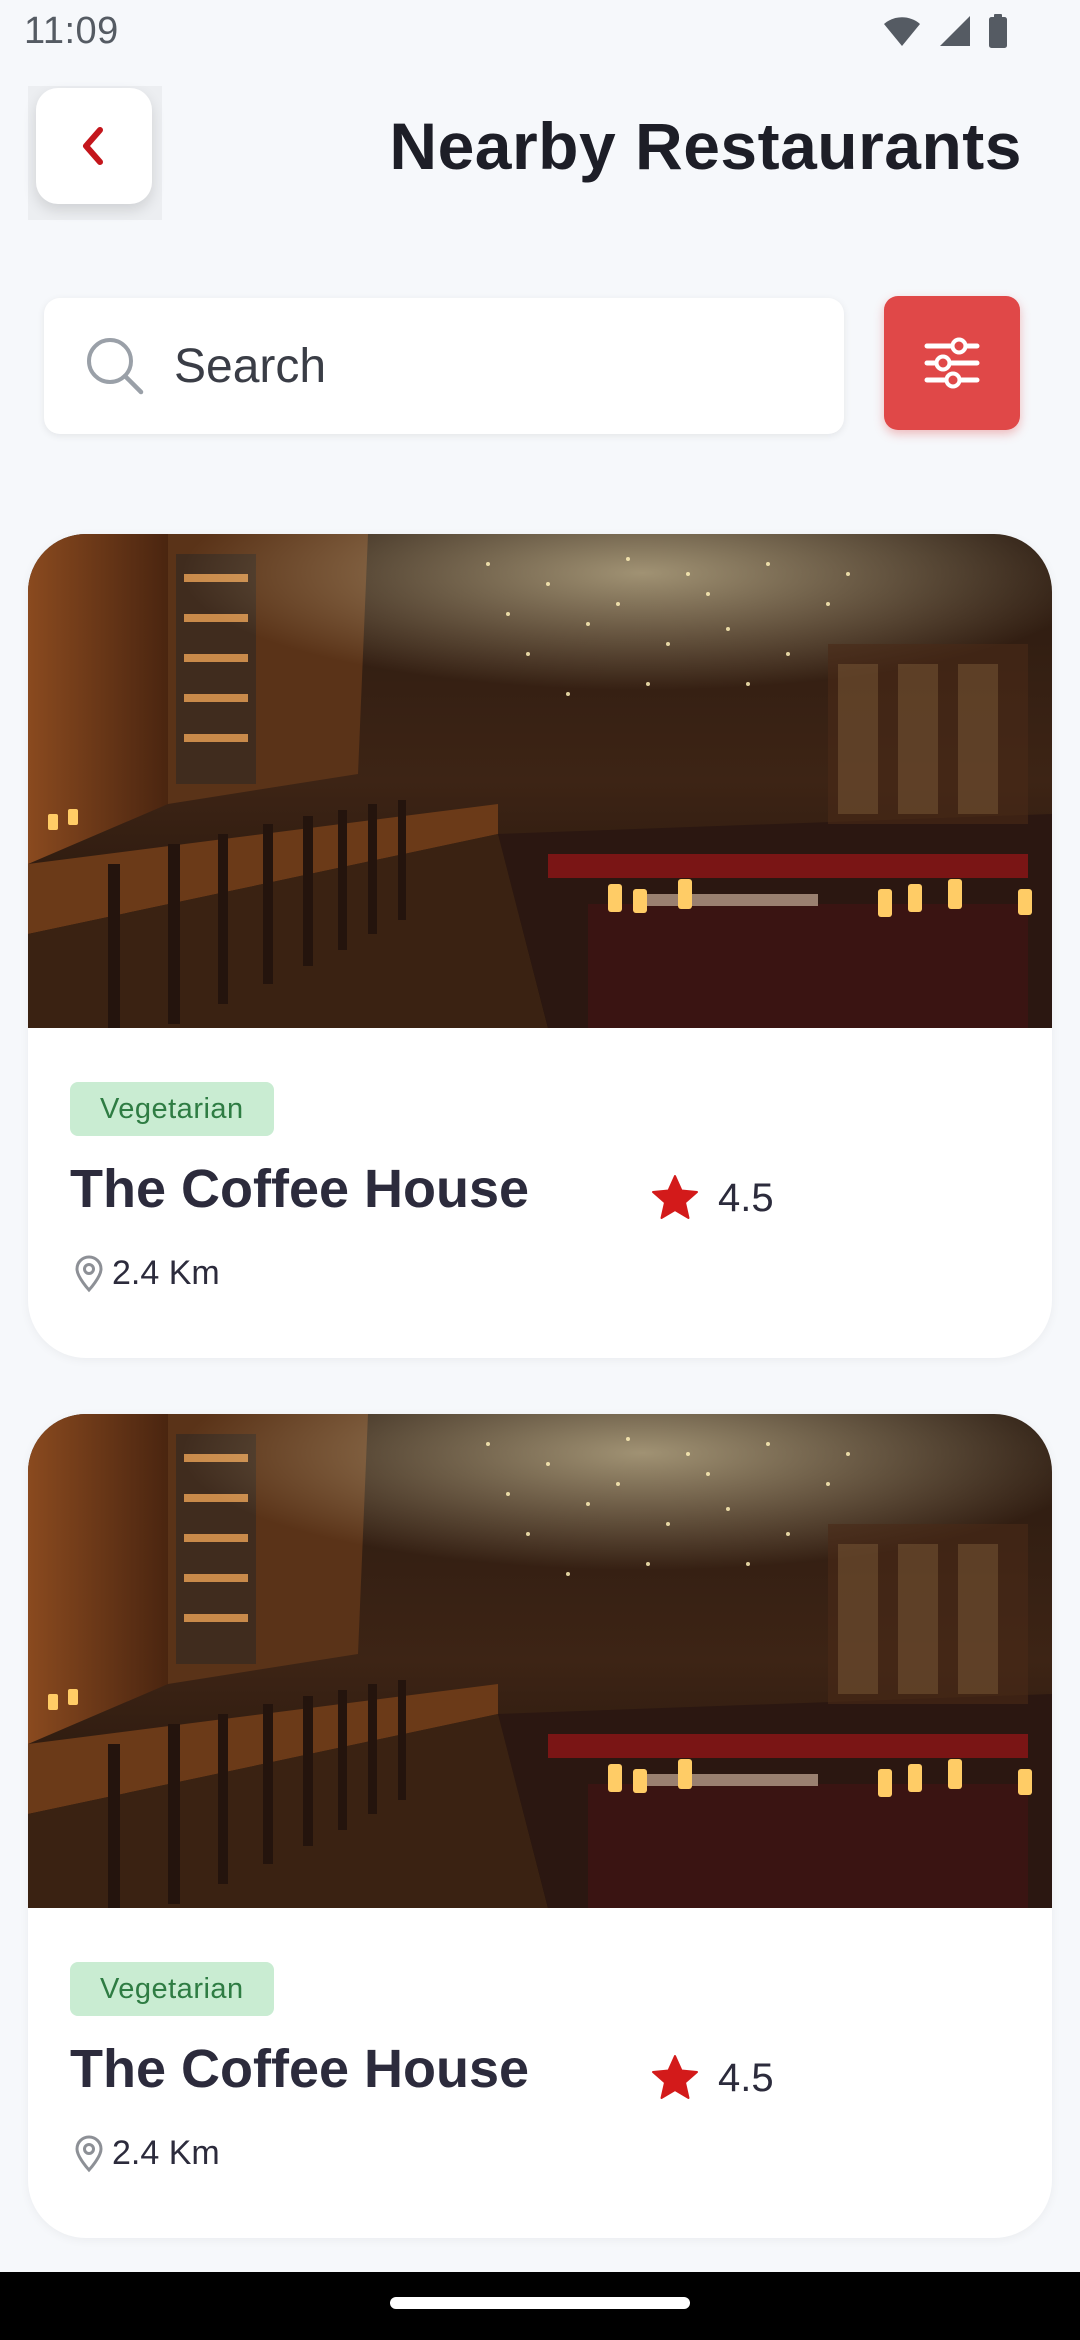  I want to click on page-title: Nearby Restaurants, so click(705, 146).